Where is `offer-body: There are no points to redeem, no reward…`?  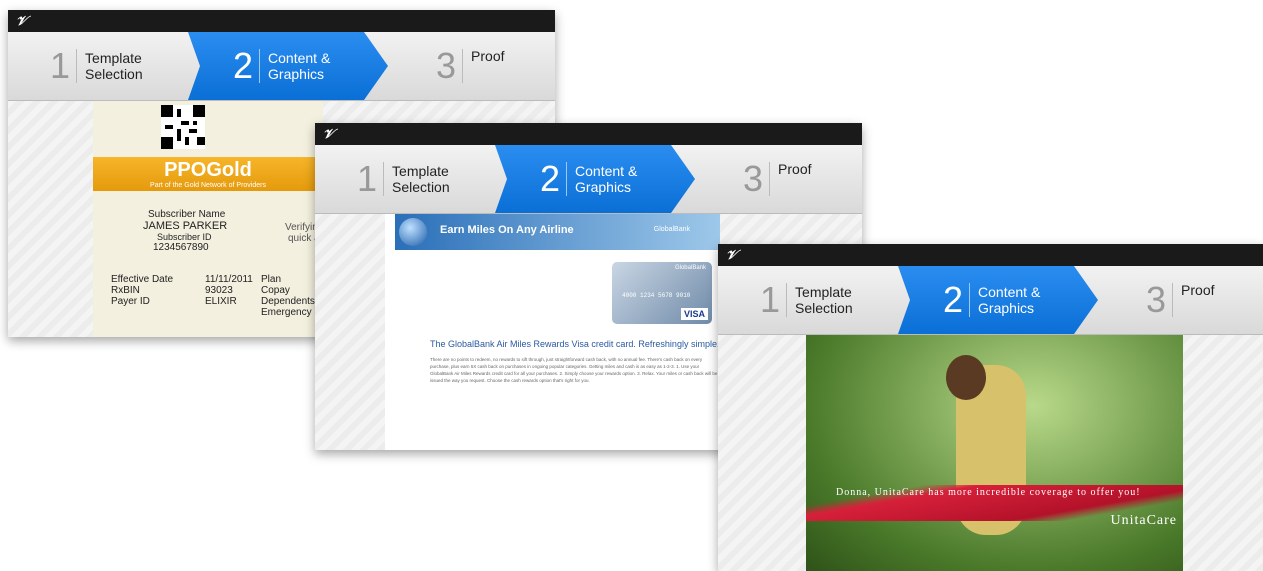
offer-body: There are no points to redeem, no reward… is located at coordinates (574, 370).